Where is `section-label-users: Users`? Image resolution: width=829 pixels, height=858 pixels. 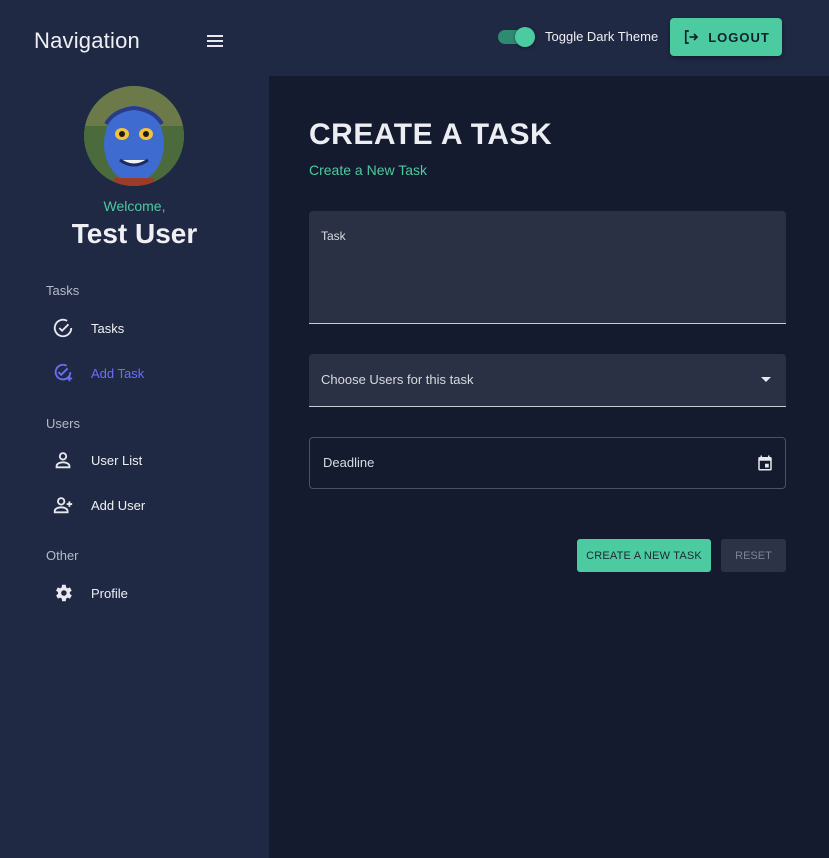
section-label-users: Users is located at coordinates (63, 423).